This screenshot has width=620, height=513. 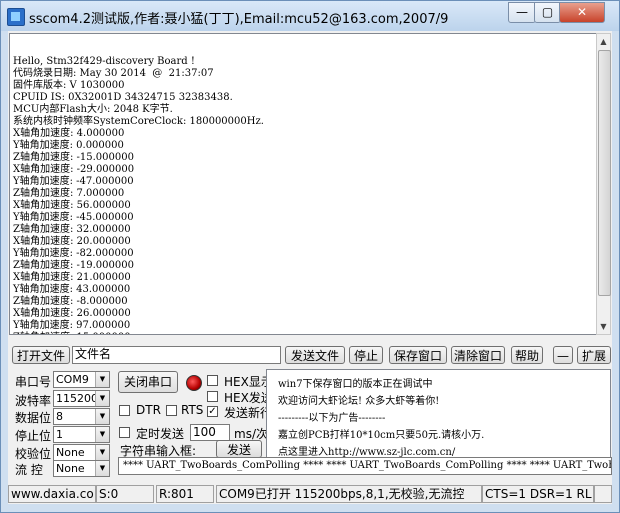 What do you see at coordinates (315, 355) in the screenshot?
I see `send-file-button: 发送文件` at bounding box center [315, 355].